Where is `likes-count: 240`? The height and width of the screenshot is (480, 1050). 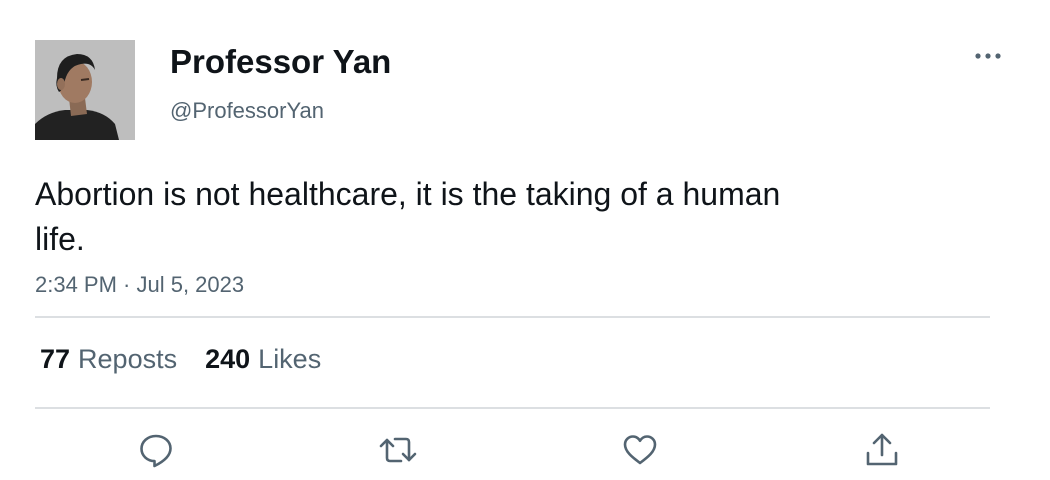 likes-count: 240 is located at coordinates (228, 359).